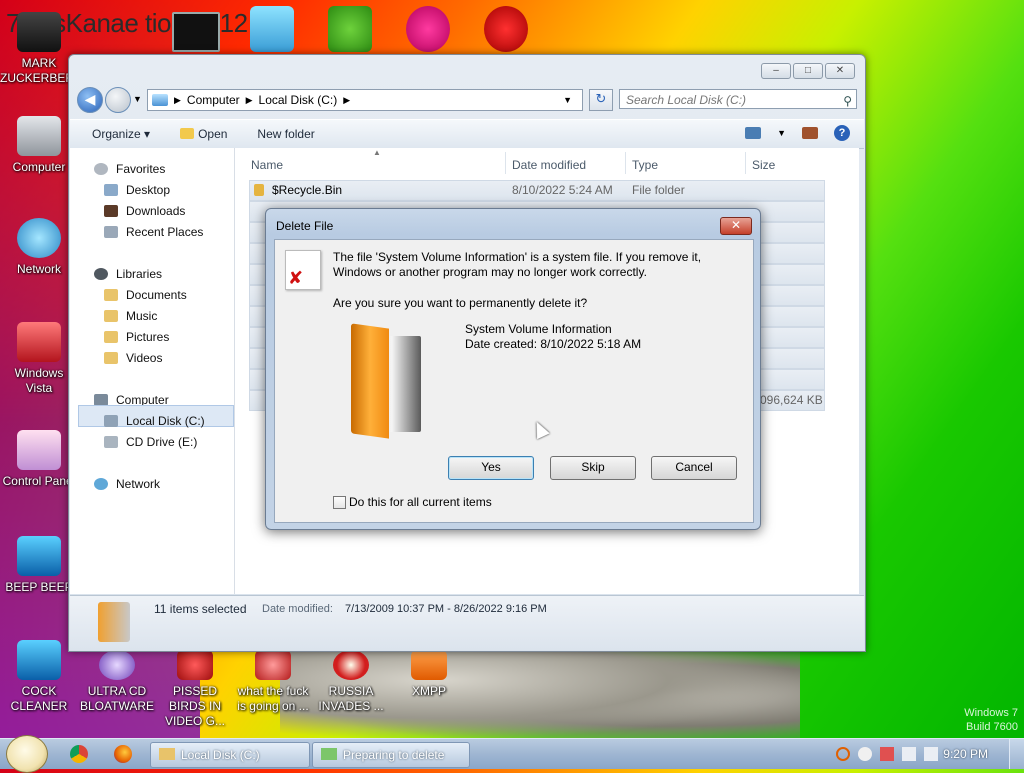 This screenshot has width=1024, height=773. Describe the element at coordinates (117, 682) in the screenshot. I see `desktop-icon-ultra-cd: ULTRA CD BLOATWARE` at that location.